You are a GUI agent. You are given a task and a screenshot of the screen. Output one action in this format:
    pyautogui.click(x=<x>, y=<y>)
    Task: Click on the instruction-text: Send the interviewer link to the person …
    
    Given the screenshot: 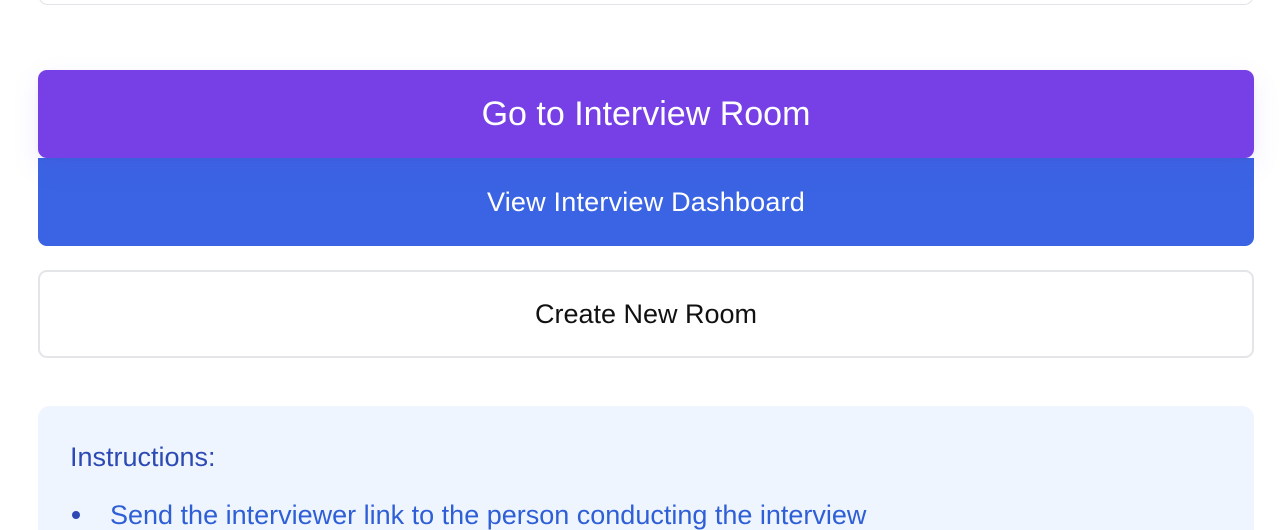 What is the action you would take?
    pyautogui.click(x=488, y=514)
    